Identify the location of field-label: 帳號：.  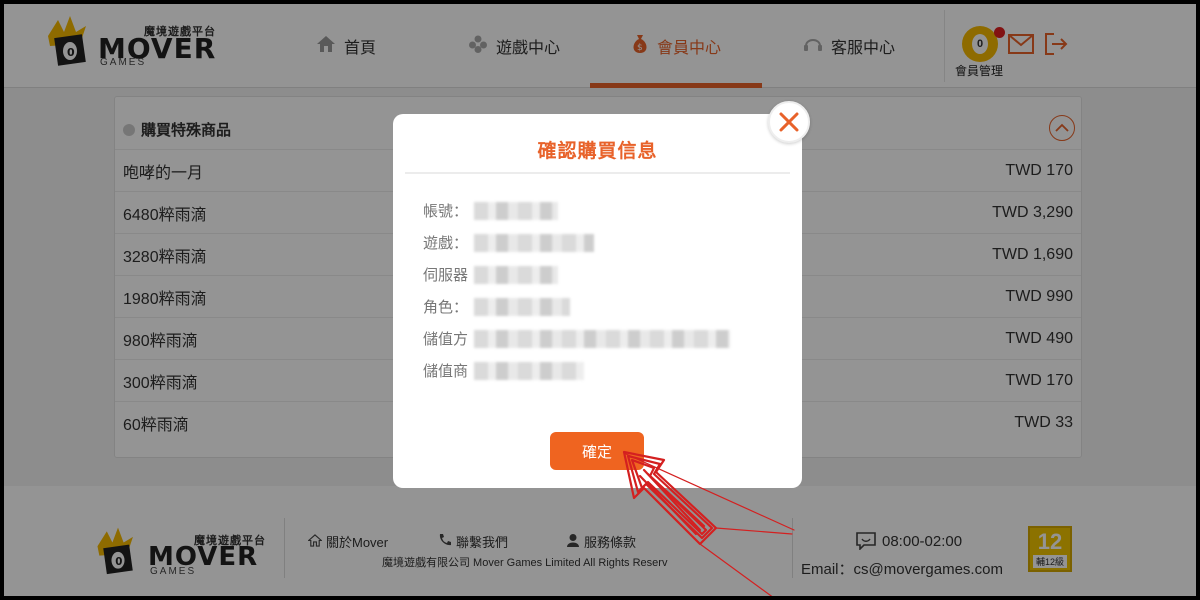
(446, 211).